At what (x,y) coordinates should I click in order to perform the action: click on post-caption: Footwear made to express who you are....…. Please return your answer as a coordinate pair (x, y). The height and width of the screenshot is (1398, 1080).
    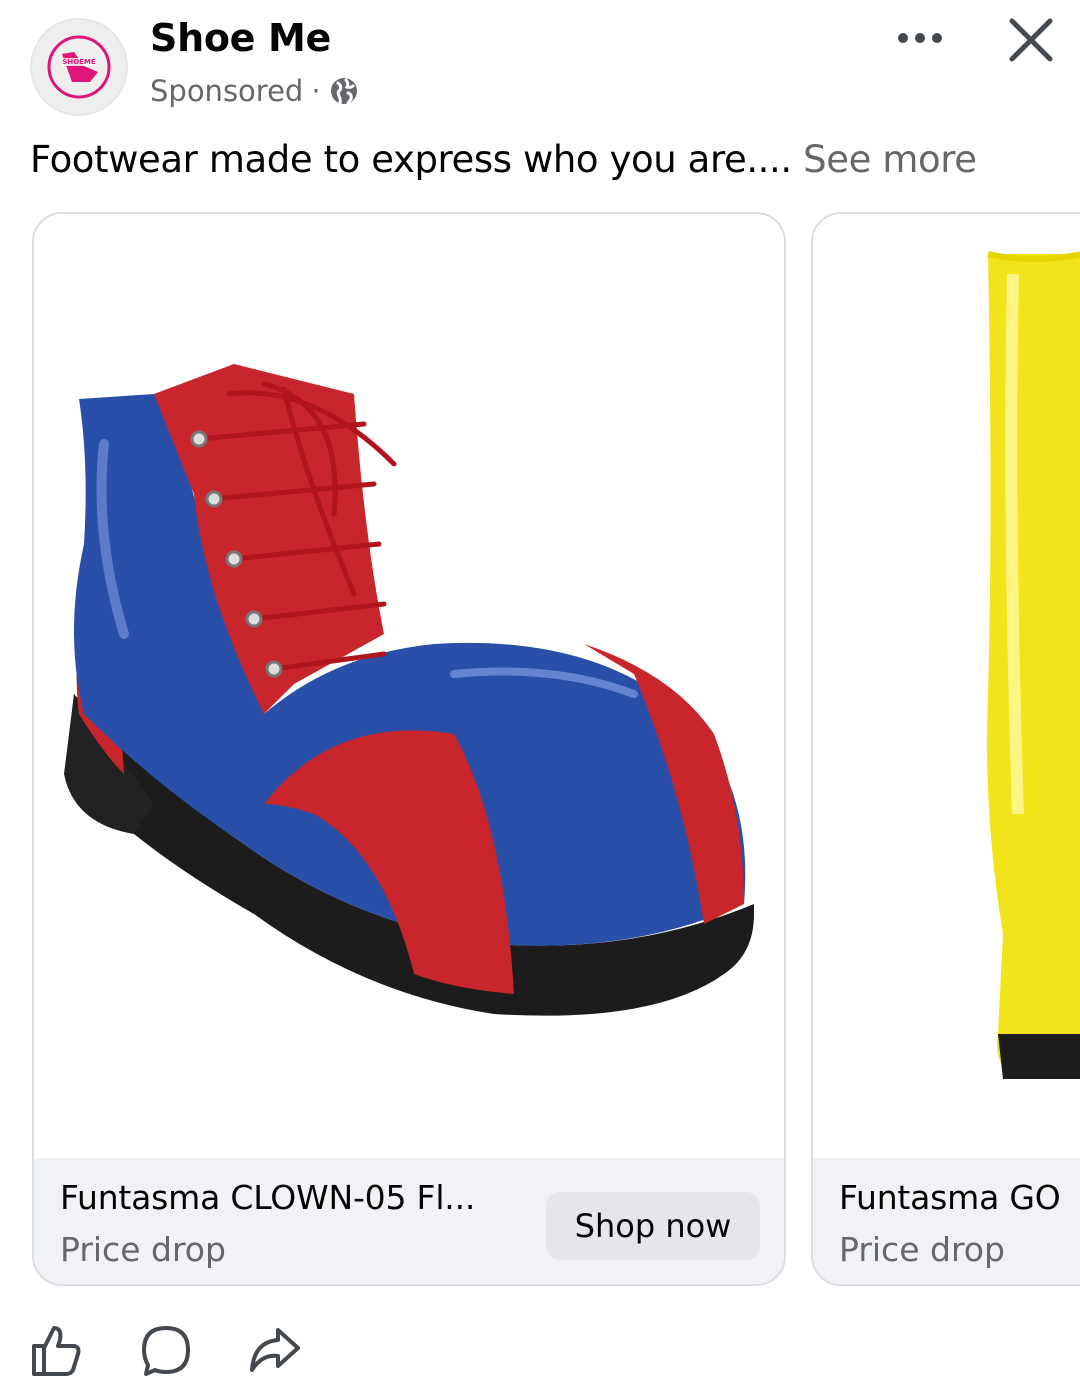
    Looking at the image, I should click on (503, 159).